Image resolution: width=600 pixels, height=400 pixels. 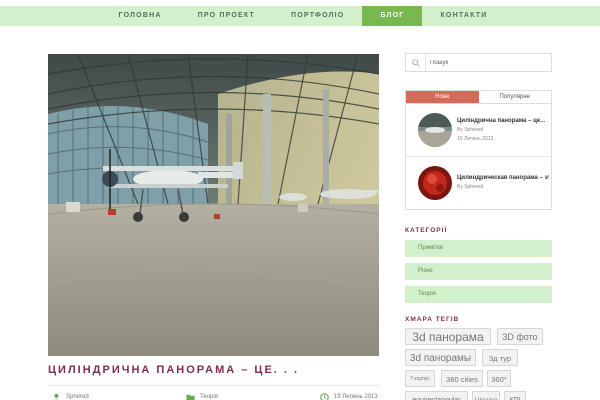 What do you see at coordinates (317, 16) in the screenshot?
I see `nav-item-portfolio: ПОРТФОЛІО` at bounding box center [317, 16].